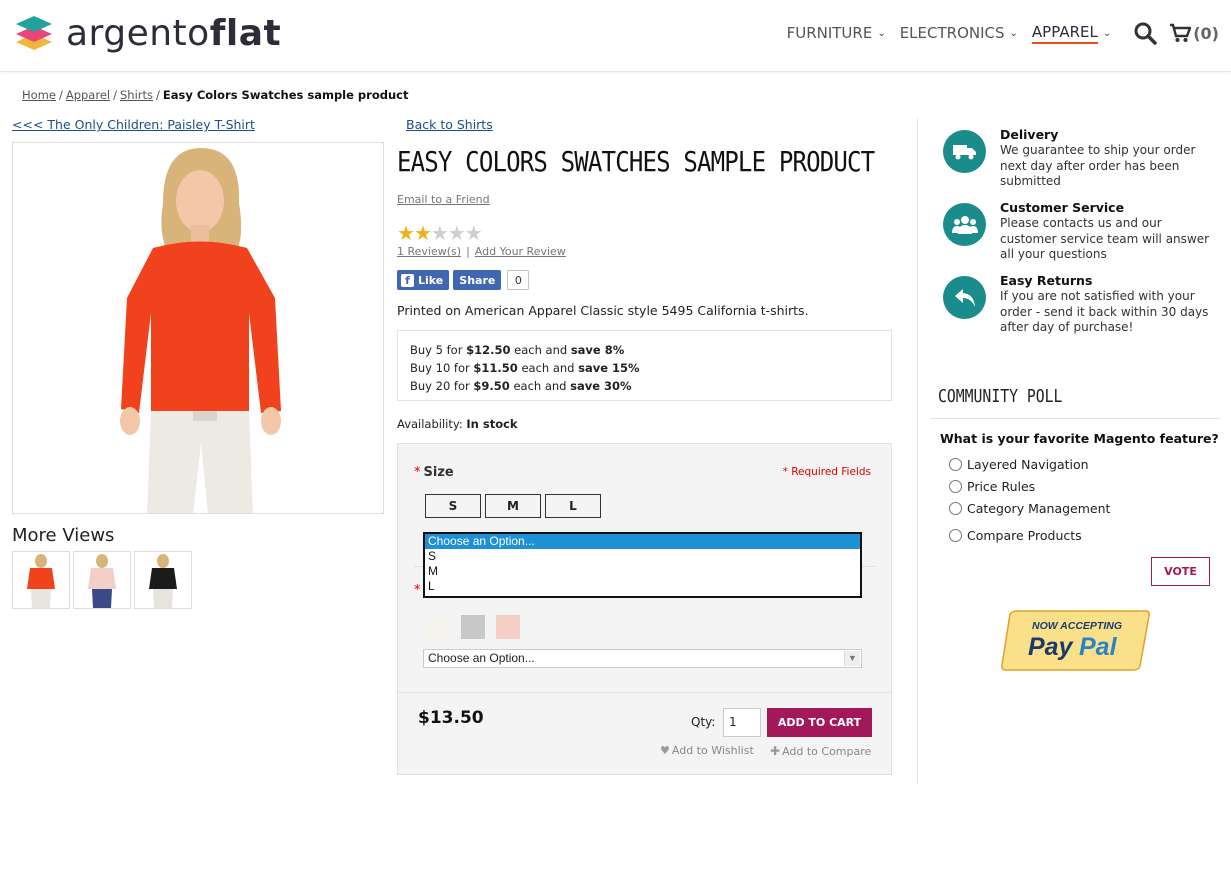  I want to click on breadcrumb-shirts: Shirts, so click(136, 95).